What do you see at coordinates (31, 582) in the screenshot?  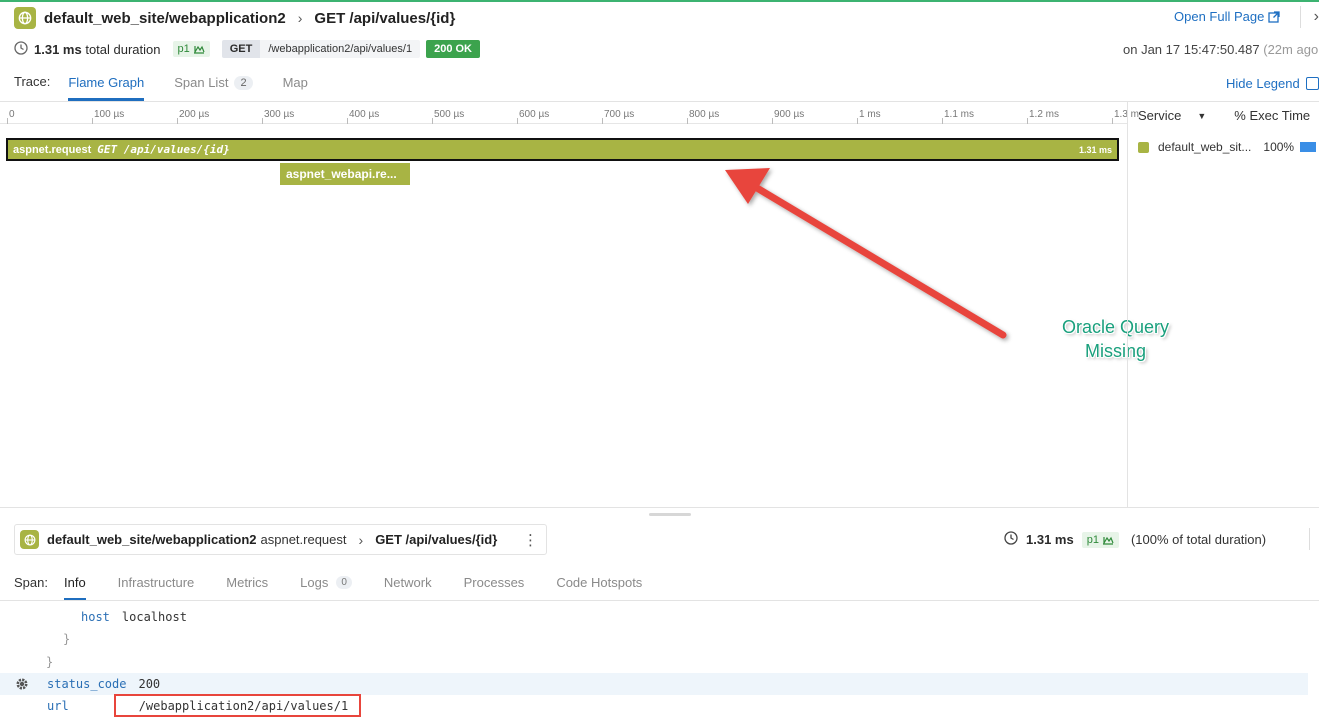 I see `span-label: Span:` at bounding box center [31, 582].